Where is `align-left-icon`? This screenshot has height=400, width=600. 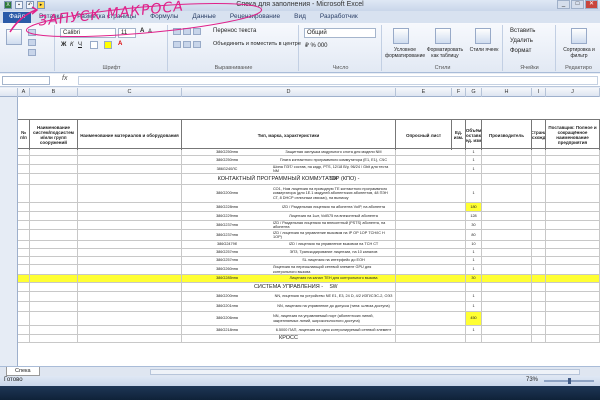 align-left-icon is located at coordinates (177, 44).